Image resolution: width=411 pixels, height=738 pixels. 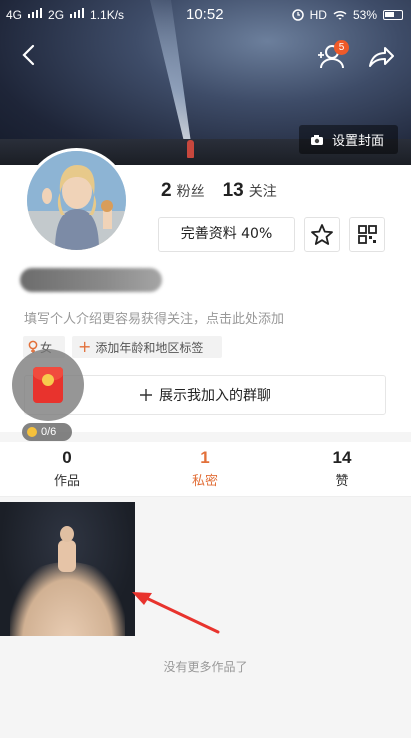 I want to click on network-4g: 4G, so click(x=14, y=15).